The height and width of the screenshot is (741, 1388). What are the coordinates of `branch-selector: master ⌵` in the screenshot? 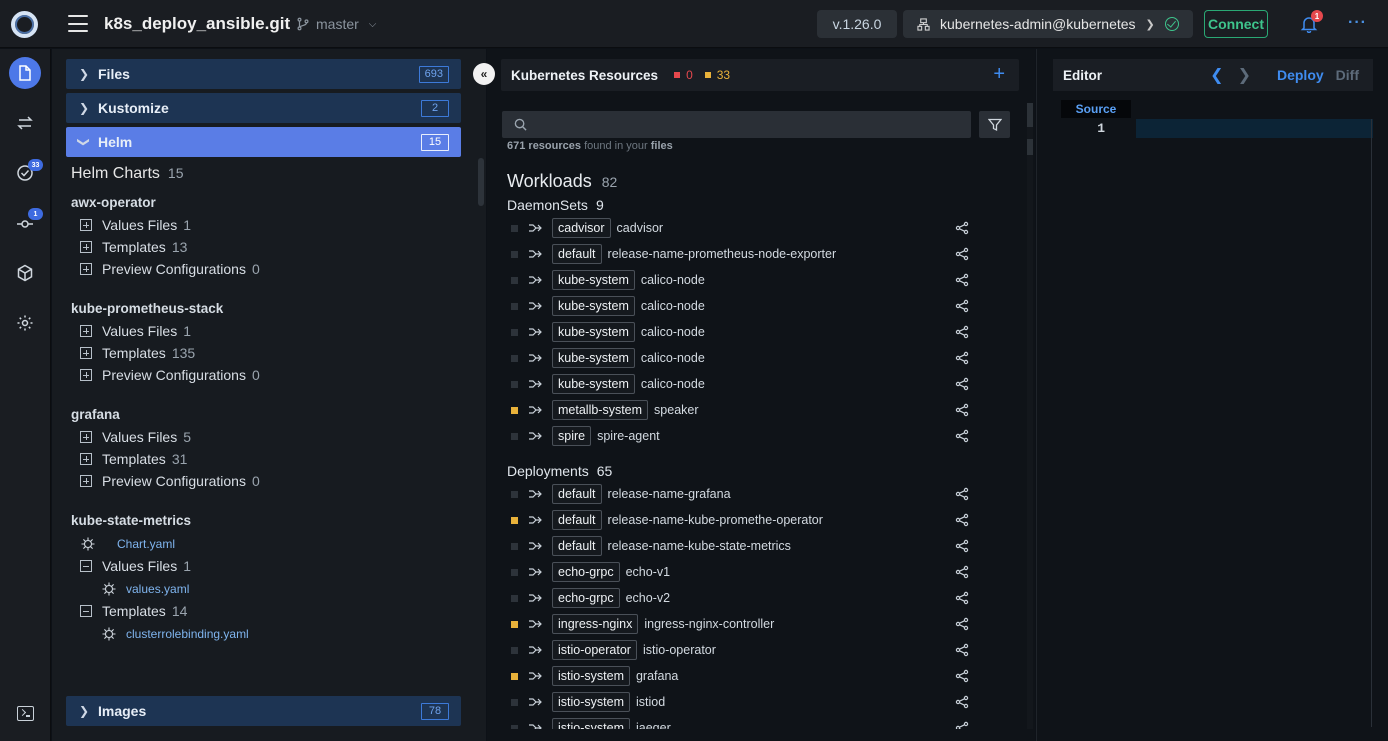 It's located at (336, 24).